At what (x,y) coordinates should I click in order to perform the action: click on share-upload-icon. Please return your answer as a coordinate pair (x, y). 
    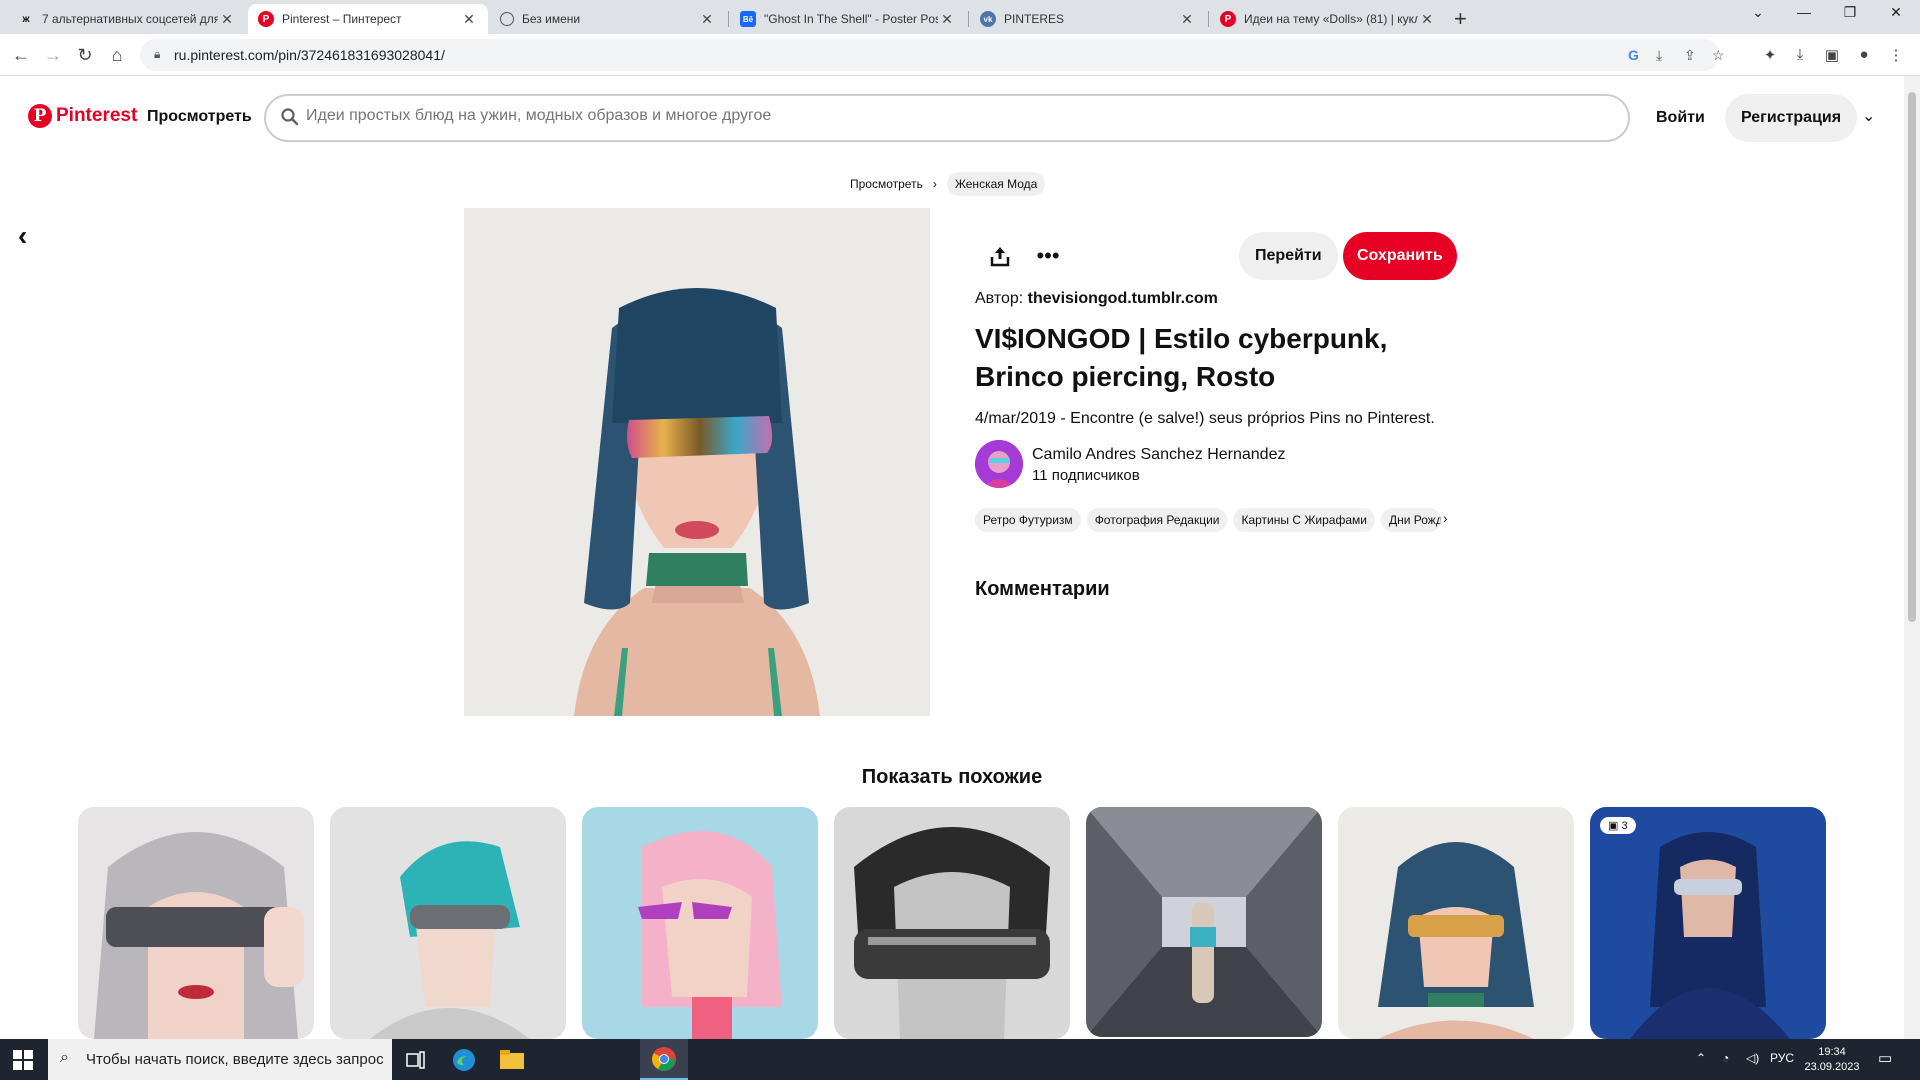
    Looking at the image, I should click on (1000, 256).